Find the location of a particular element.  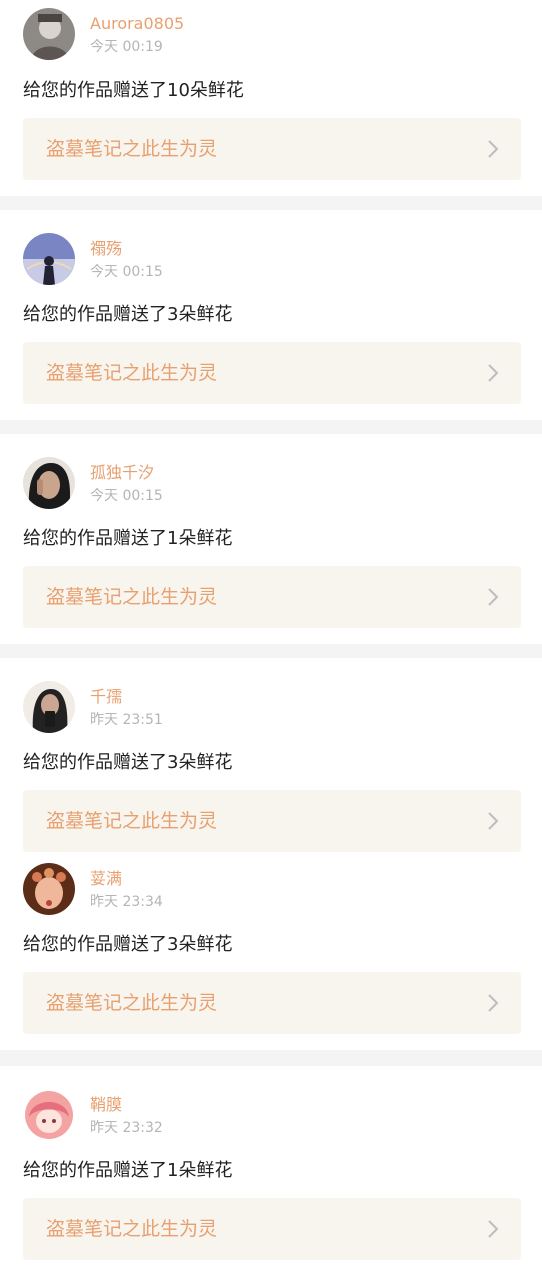

timestamp: 今天 00:19 is located at coordinates (126, 47).